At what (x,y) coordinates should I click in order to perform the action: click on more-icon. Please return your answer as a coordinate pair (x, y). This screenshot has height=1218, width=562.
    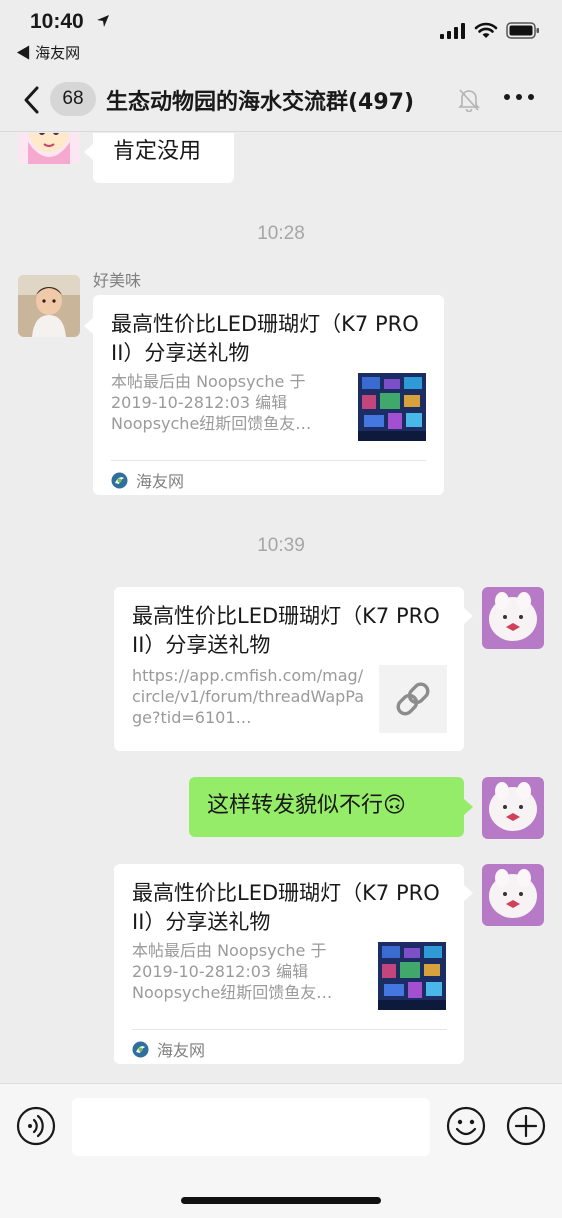
    Looking at the image, I should click on (519, 97).